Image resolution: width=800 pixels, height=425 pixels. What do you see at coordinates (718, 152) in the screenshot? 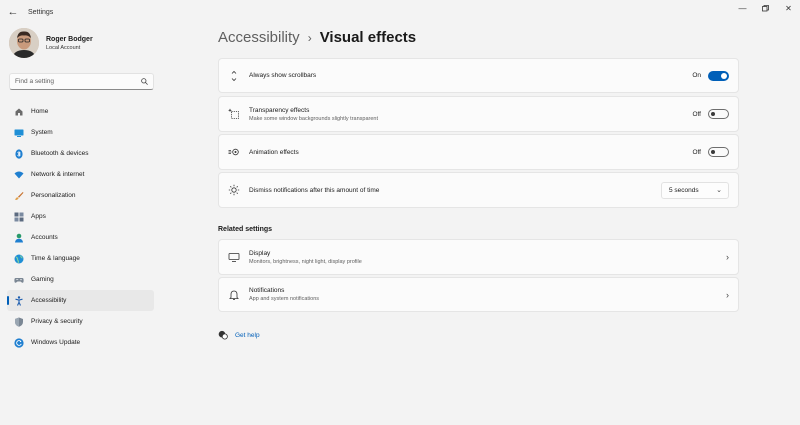
I see `animation-toggle` at bounding box center [718, 152].